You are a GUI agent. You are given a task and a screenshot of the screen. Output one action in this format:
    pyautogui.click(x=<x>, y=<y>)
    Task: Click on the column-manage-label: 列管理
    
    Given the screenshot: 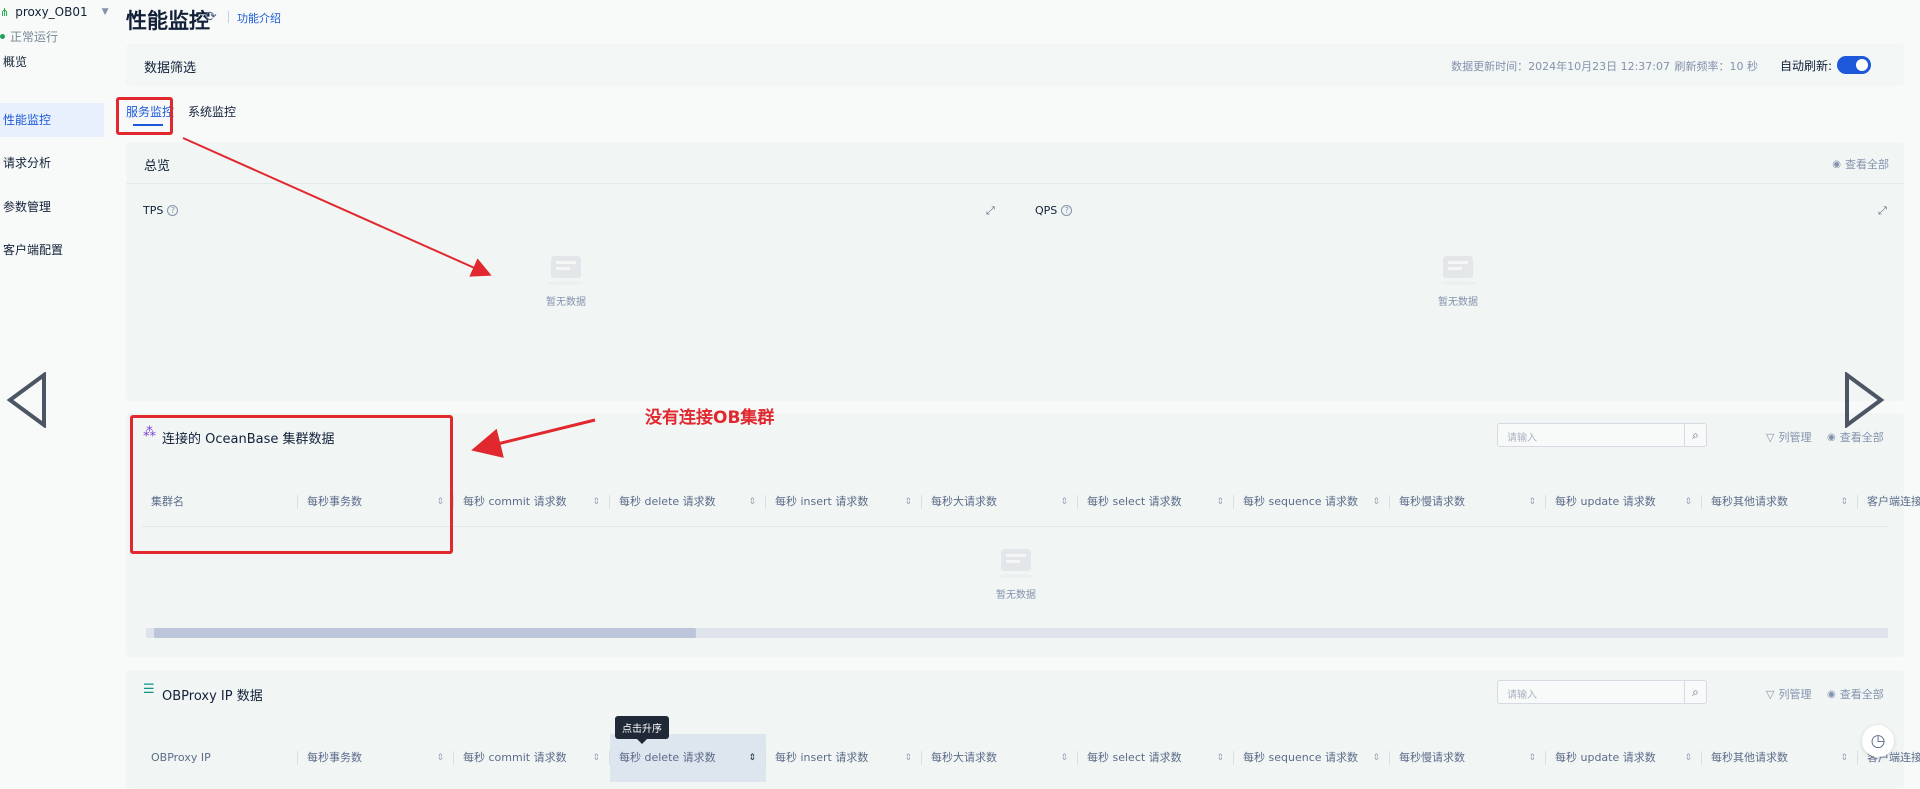 What is the action you would take?
    pyautogui.click(x=1795, y=694)
    